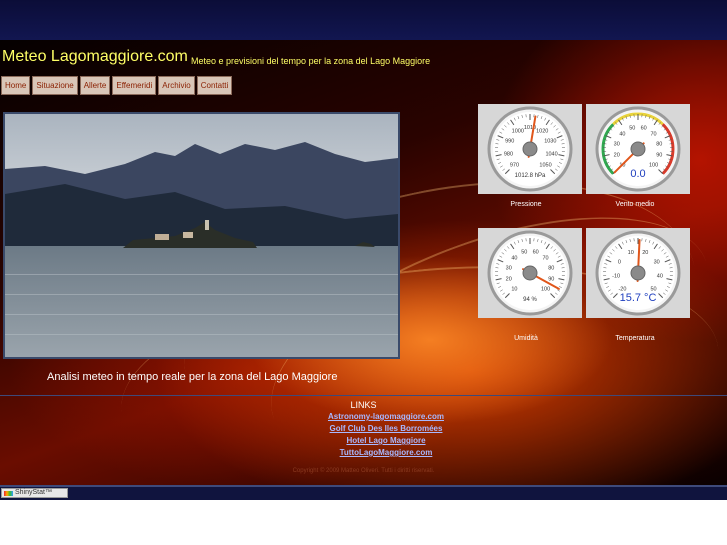 The height and width of the screenshot is (545, 727). What do you see at coordinates (526, 338) in the screenshot?
I see `humidity-label: Umidità` at bounding box center [526, 338].